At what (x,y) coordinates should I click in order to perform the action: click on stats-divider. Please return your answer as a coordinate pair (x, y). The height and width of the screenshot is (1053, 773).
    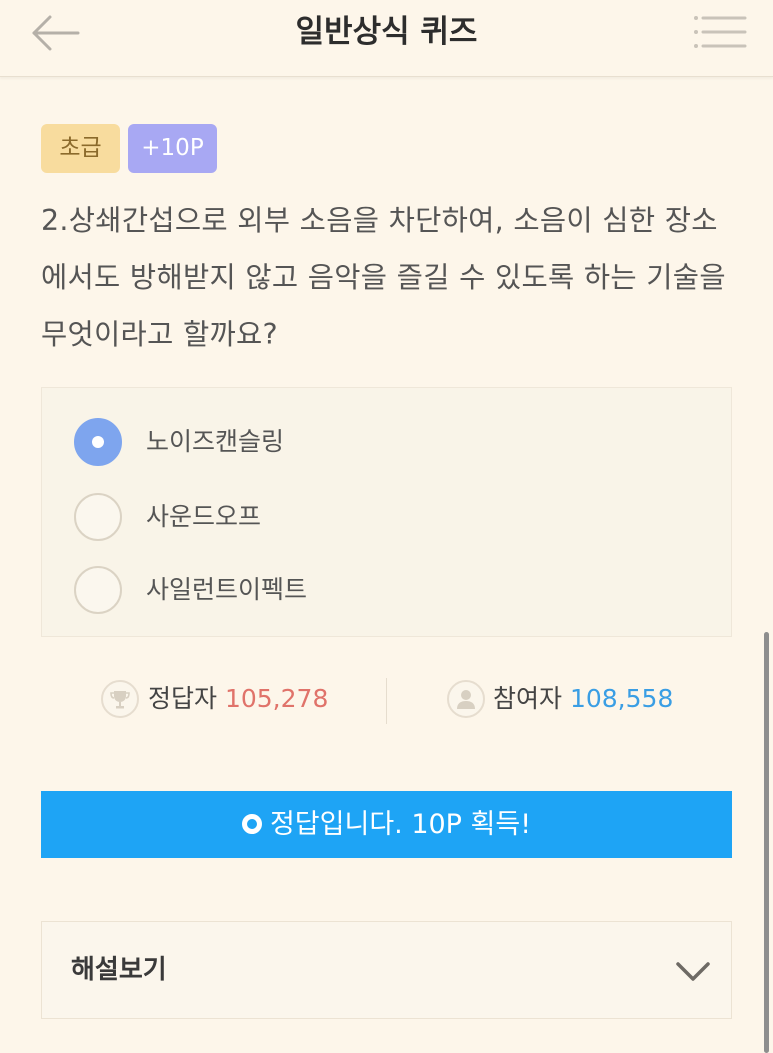
    Looking at the image, I should click on (386, 701).